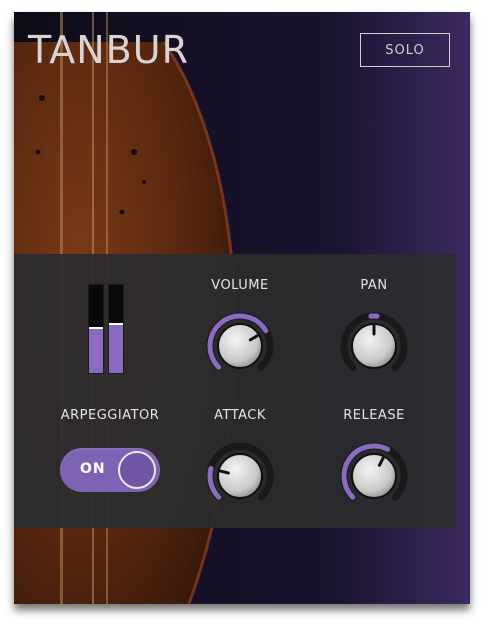  I want to click on release-label: RELEASE, so click(374, 415).